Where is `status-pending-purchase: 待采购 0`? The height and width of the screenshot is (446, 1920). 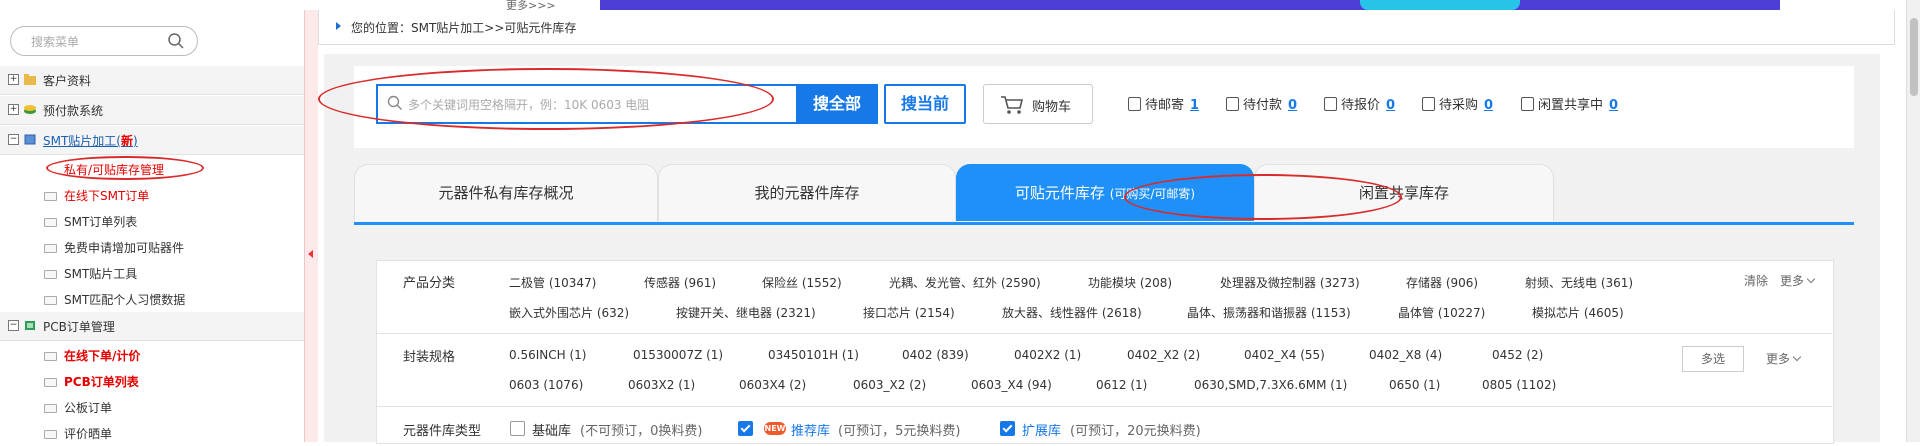 status-pending-purchase: 待采购 0 is located at coordinates (1457, 103).